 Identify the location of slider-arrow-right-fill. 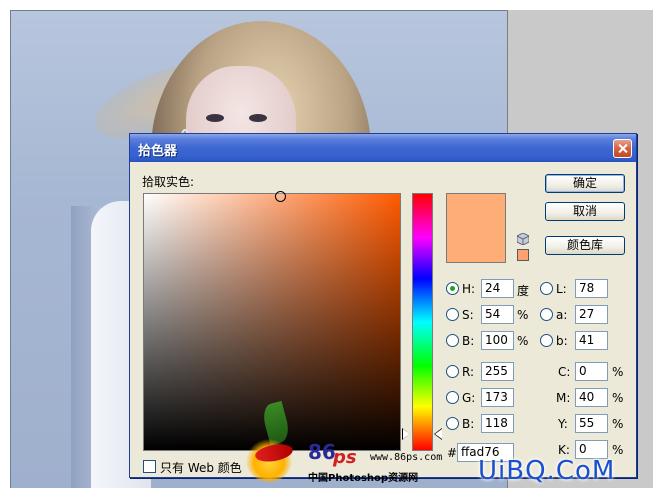
(438, 433).